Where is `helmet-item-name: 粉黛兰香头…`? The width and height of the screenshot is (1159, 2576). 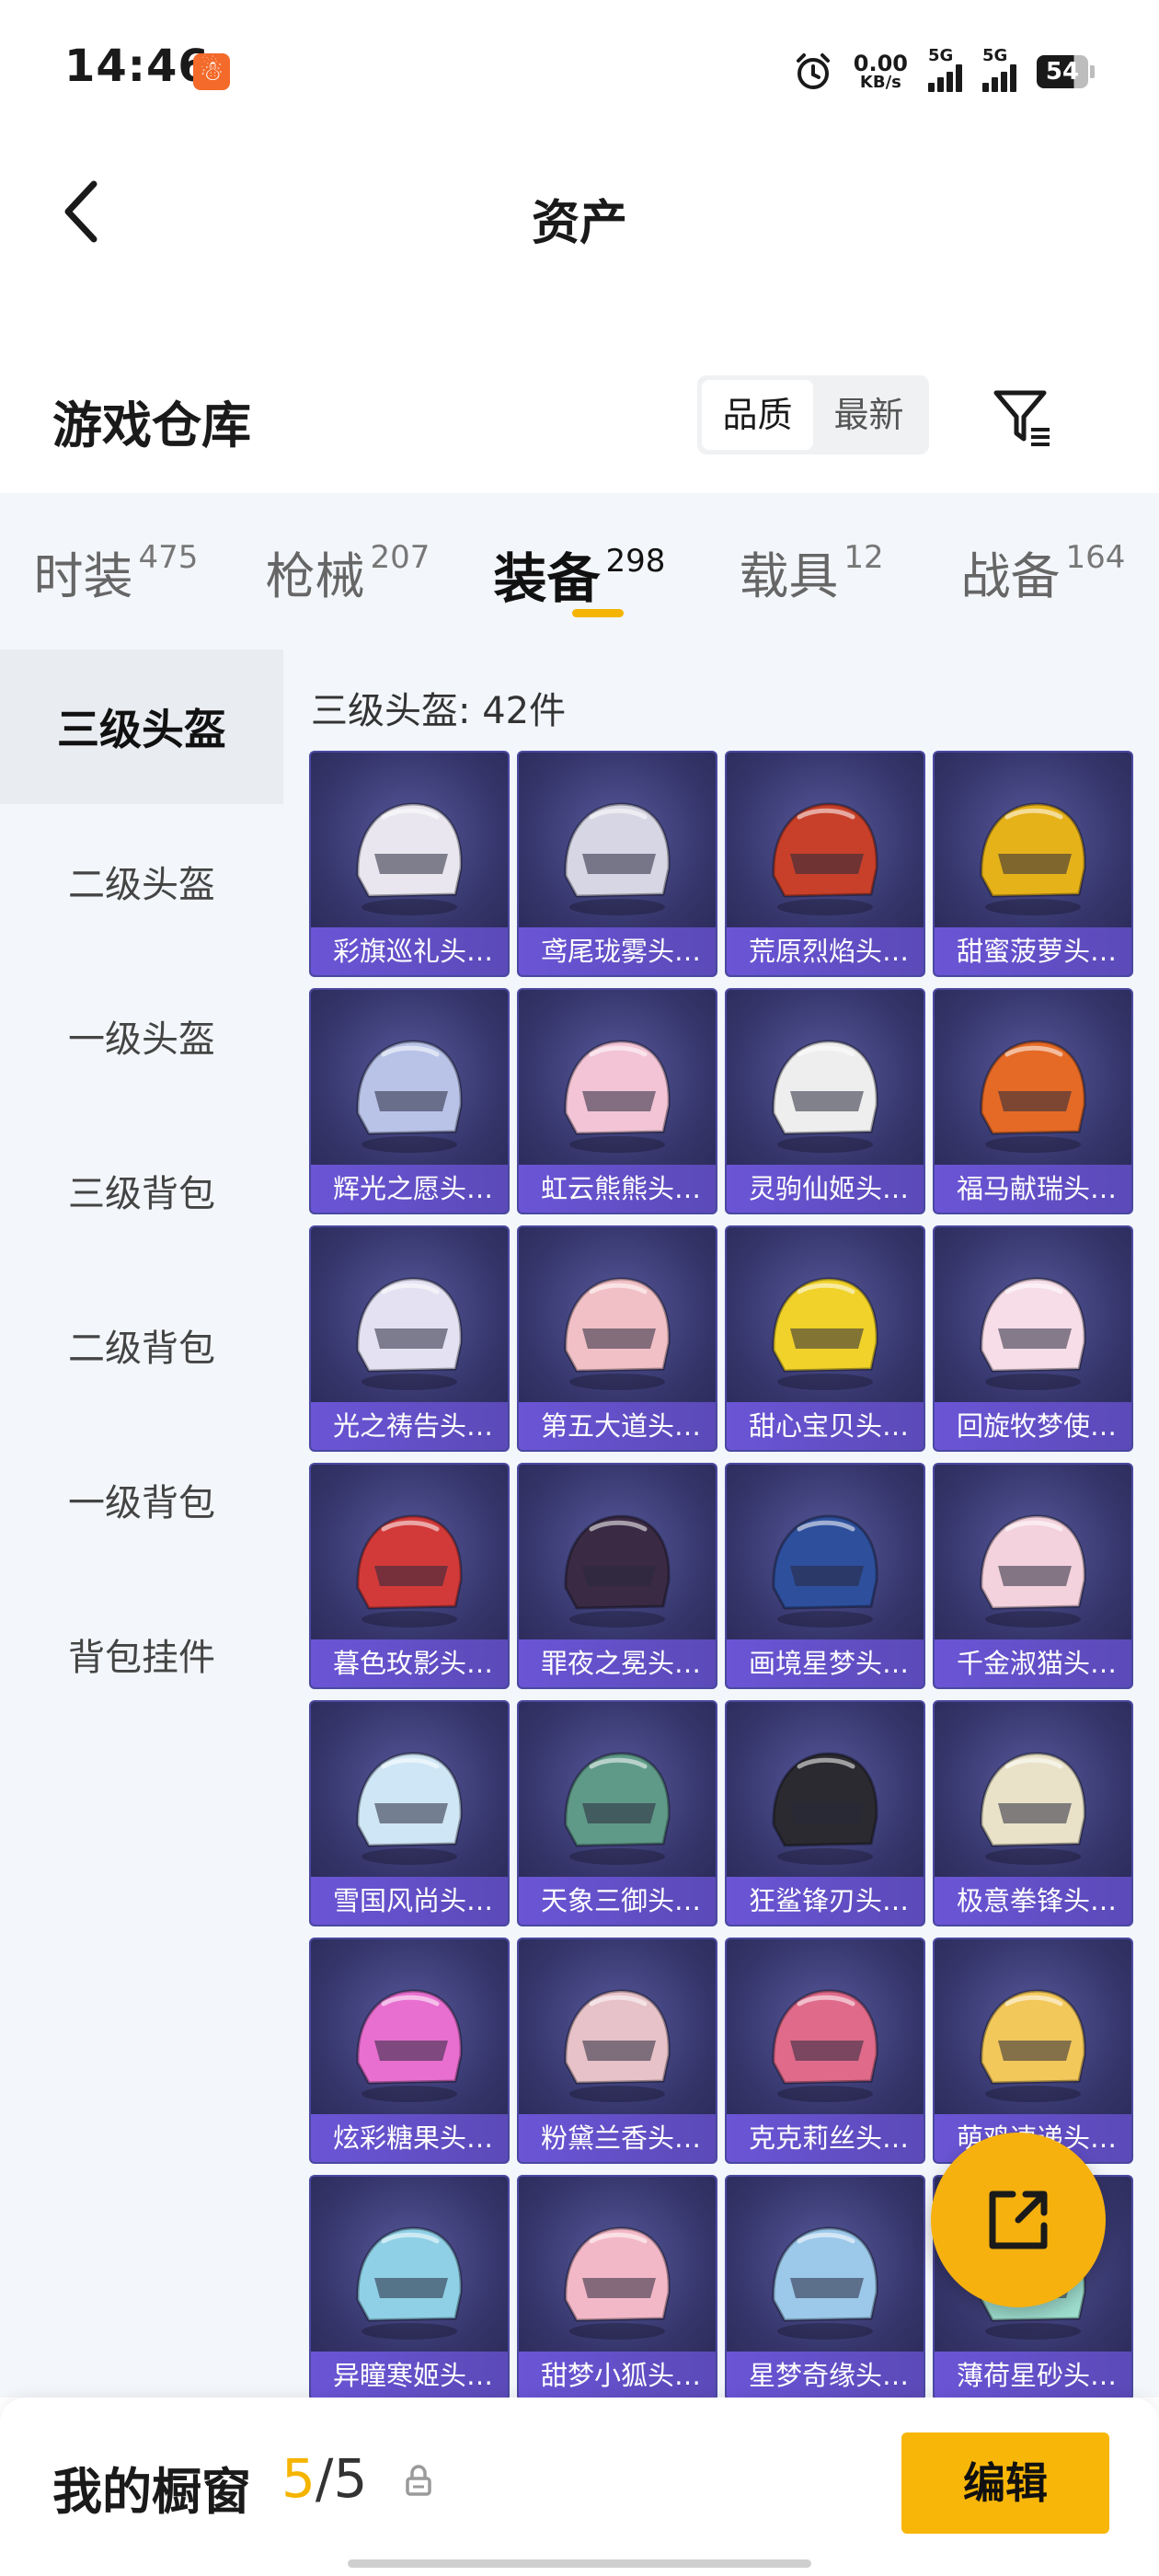 helmet-item-name: 粉黛兰香头… is located at coordinates (617, 2138).